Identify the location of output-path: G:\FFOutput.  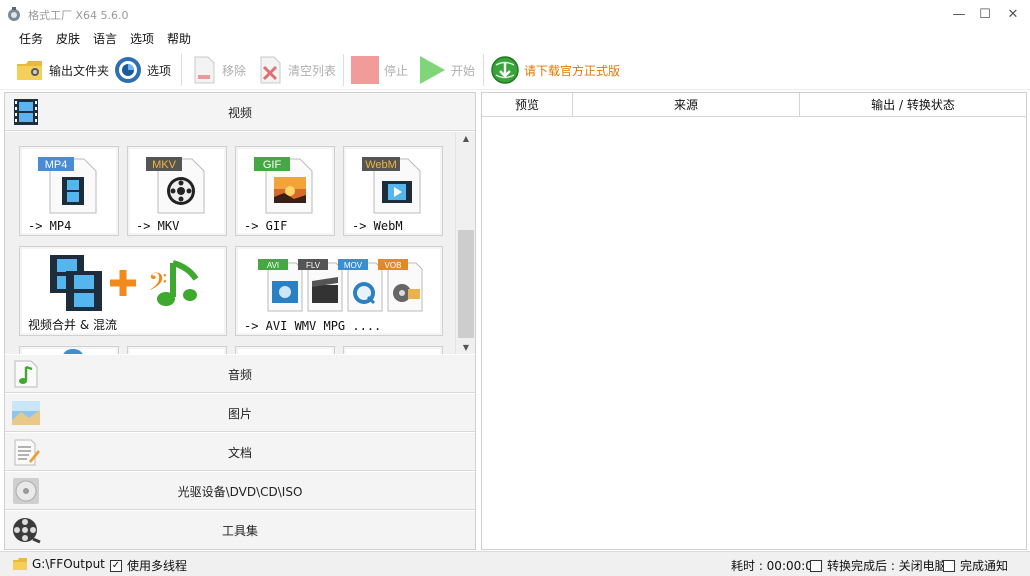
(58, 564).